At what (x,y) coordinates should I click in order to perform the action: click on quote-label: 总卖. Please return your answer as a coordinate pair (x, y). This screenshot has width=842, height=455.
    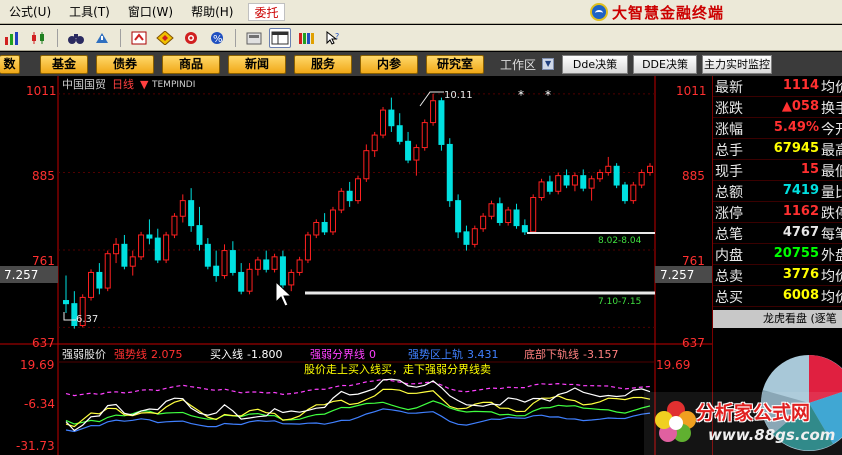
    Looking at the image, I should click on (729, 277).